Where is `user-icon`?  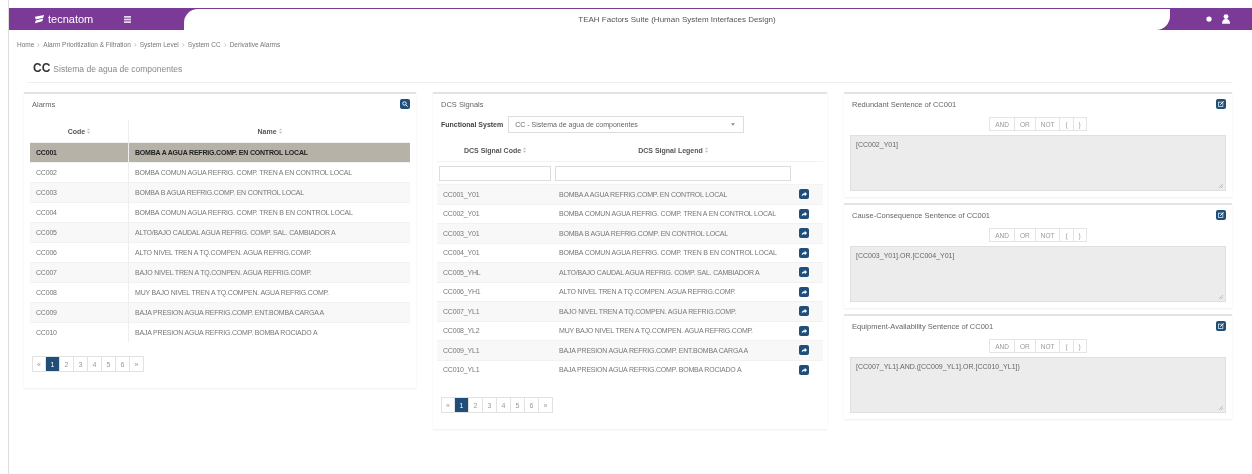 user-icon is located at coordinates (1226, 19).